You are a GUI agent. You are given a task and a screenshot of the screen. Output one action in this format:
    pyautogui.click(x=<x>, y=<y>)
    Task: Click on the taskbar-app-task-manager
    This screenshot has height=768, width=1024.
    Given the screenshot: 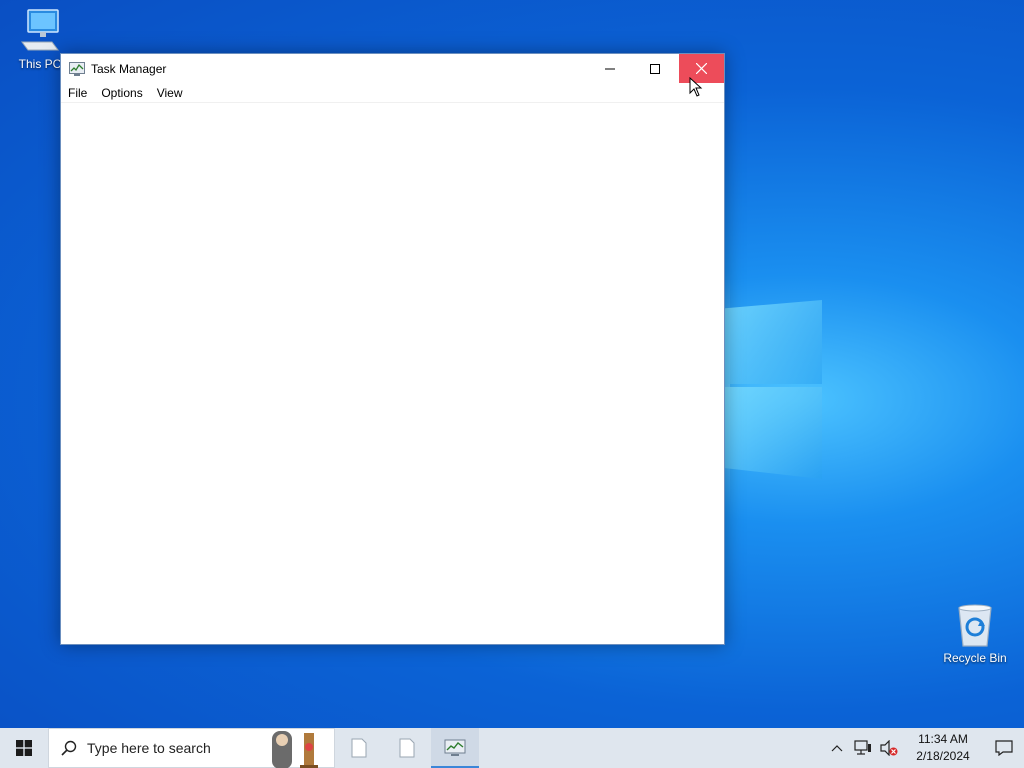 What is the action you would take?
    pyautogui.click(x=455, y=748)
    